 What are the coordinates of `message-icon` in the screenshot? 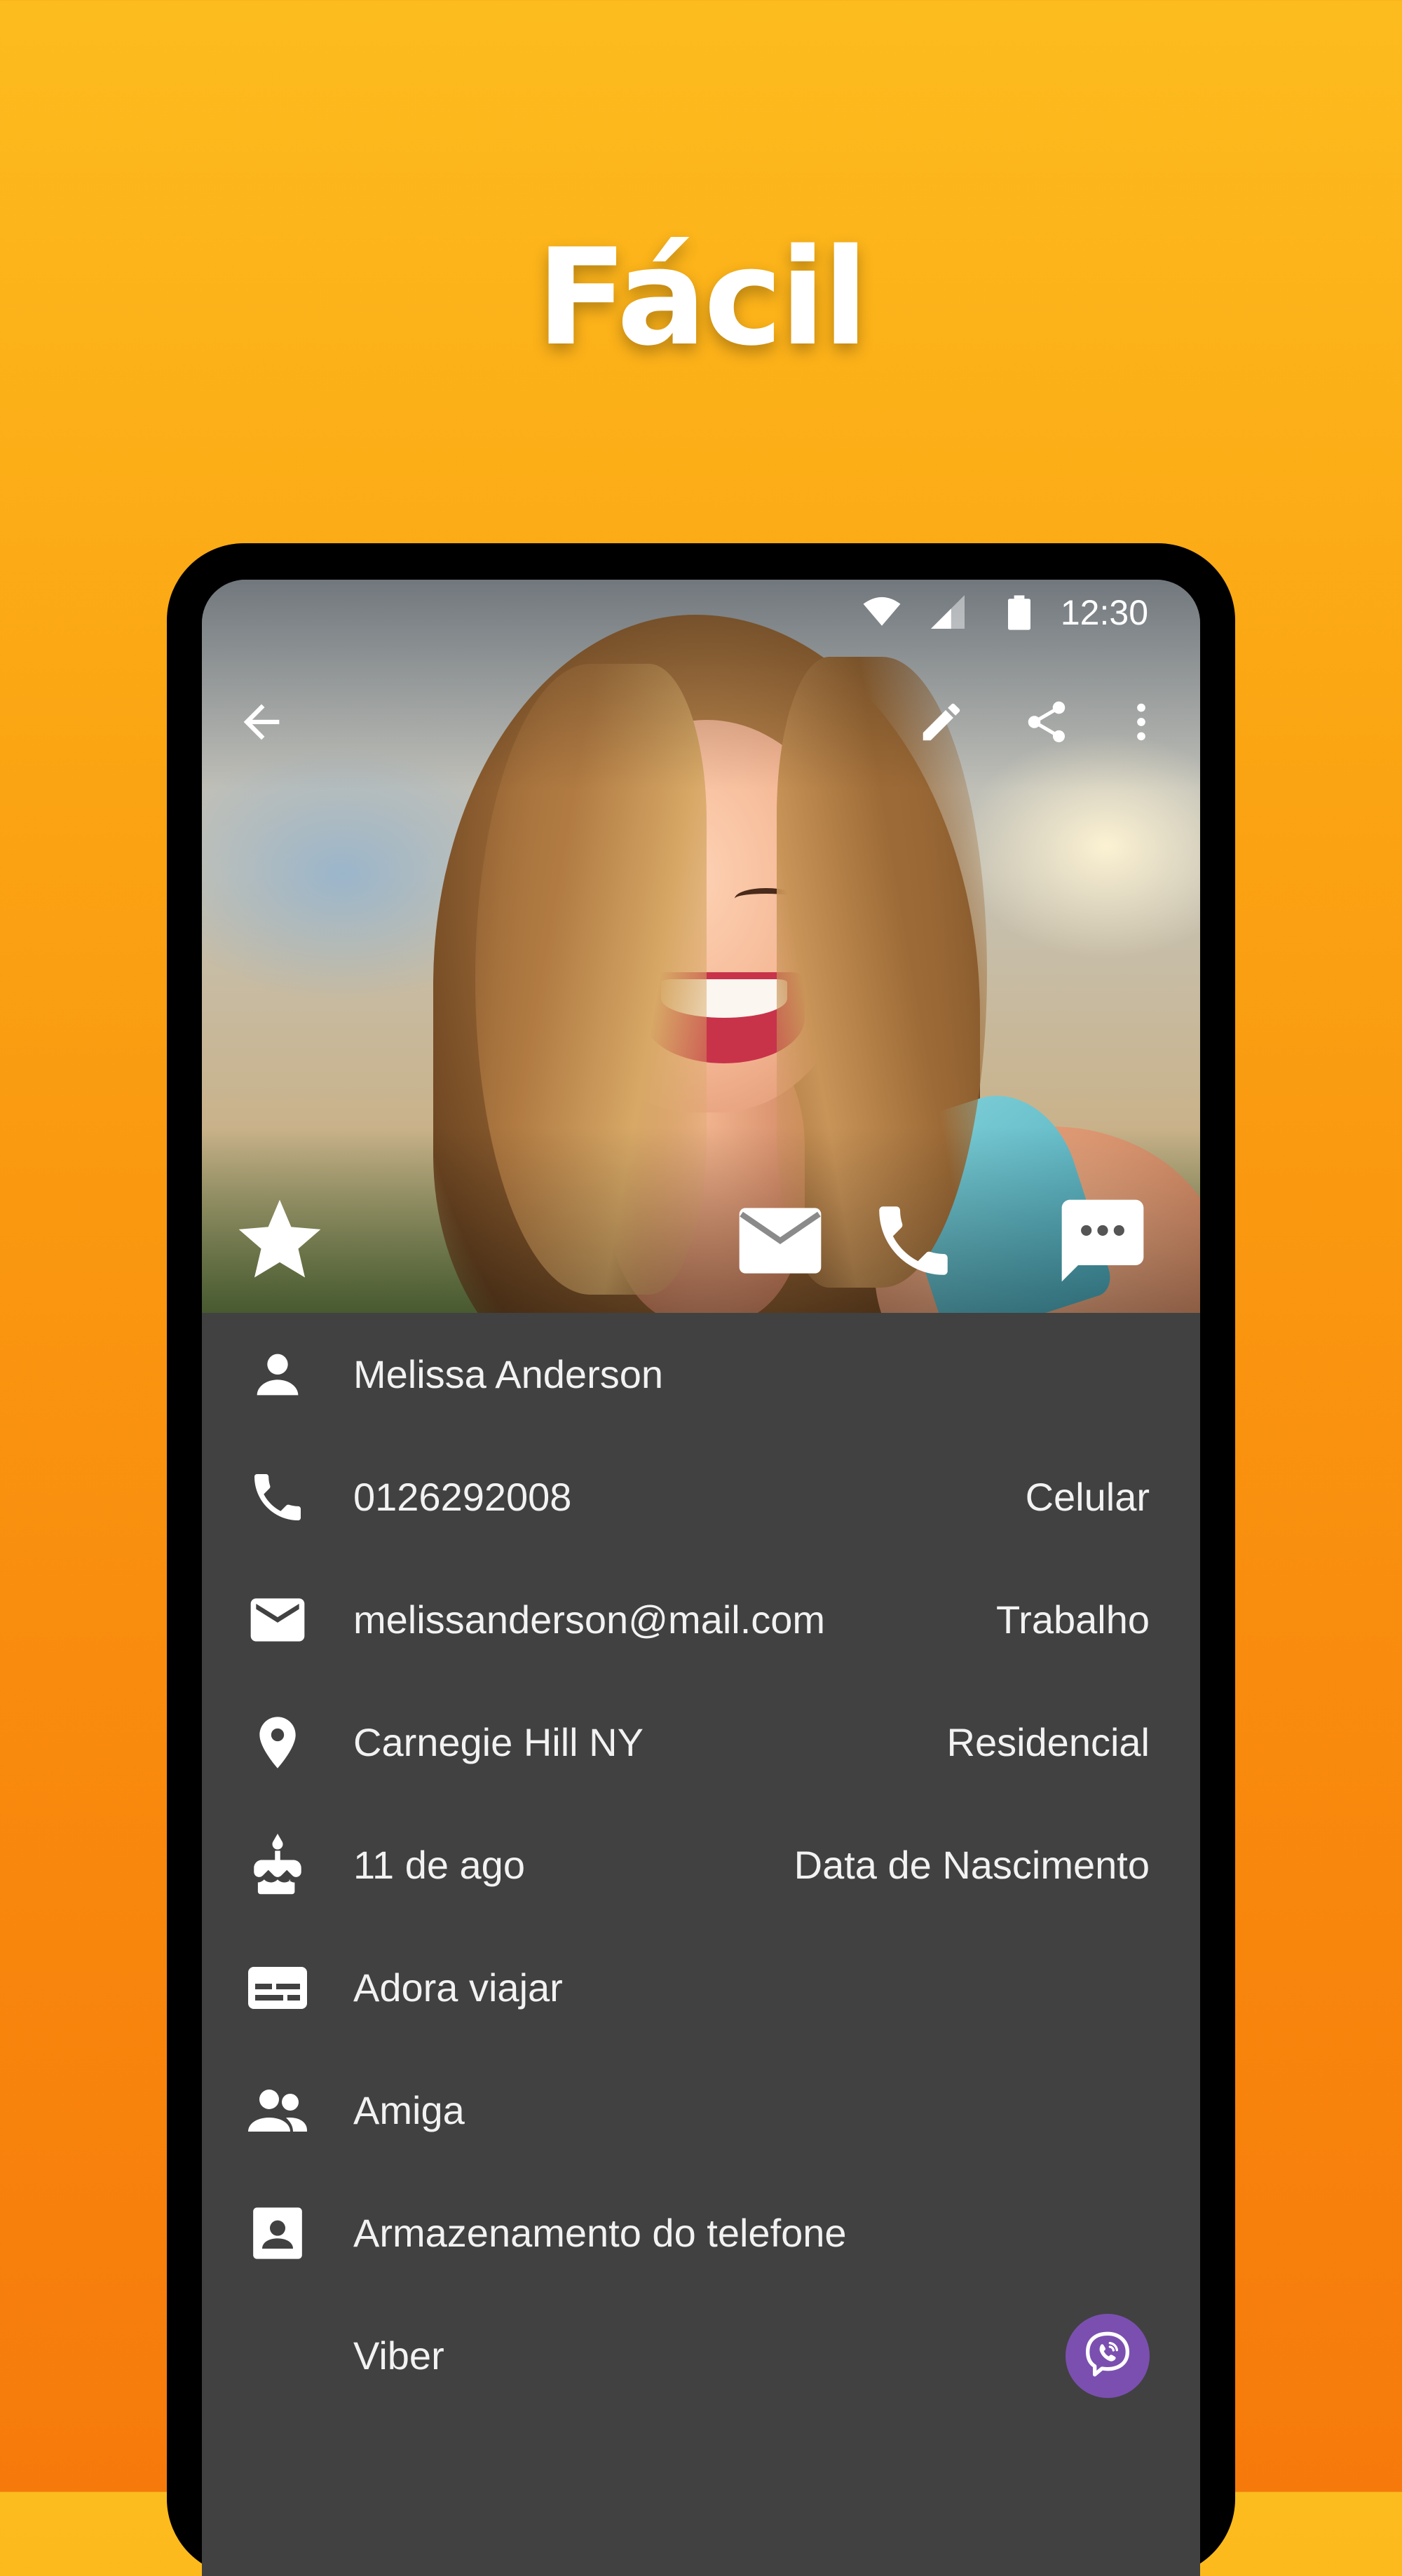 It's located at (1103, 1242).